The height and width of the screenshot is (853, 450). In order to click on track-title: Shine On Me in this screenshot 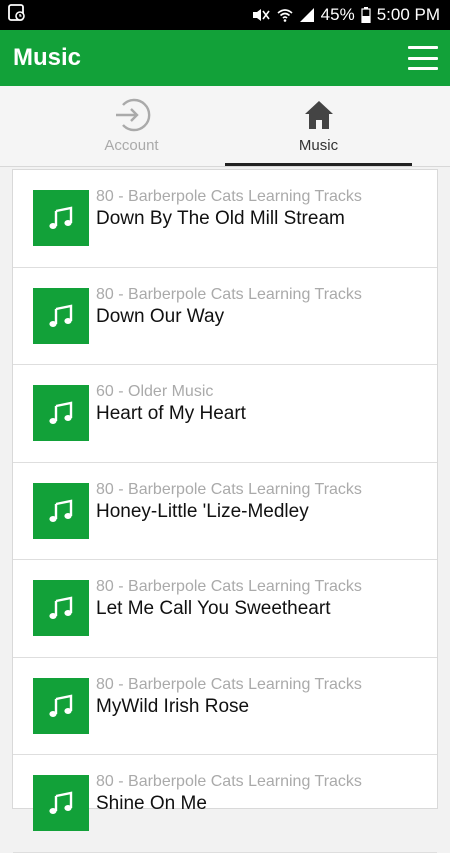, I will do `click(151, 804)`.